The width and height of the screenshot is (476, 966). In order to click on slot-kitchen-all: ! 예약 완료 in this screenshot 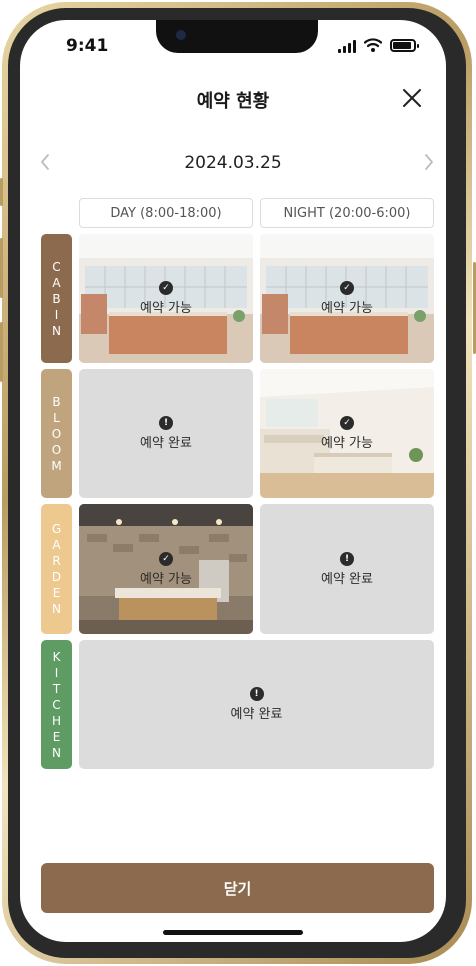, I will do `click(256, 704)`.